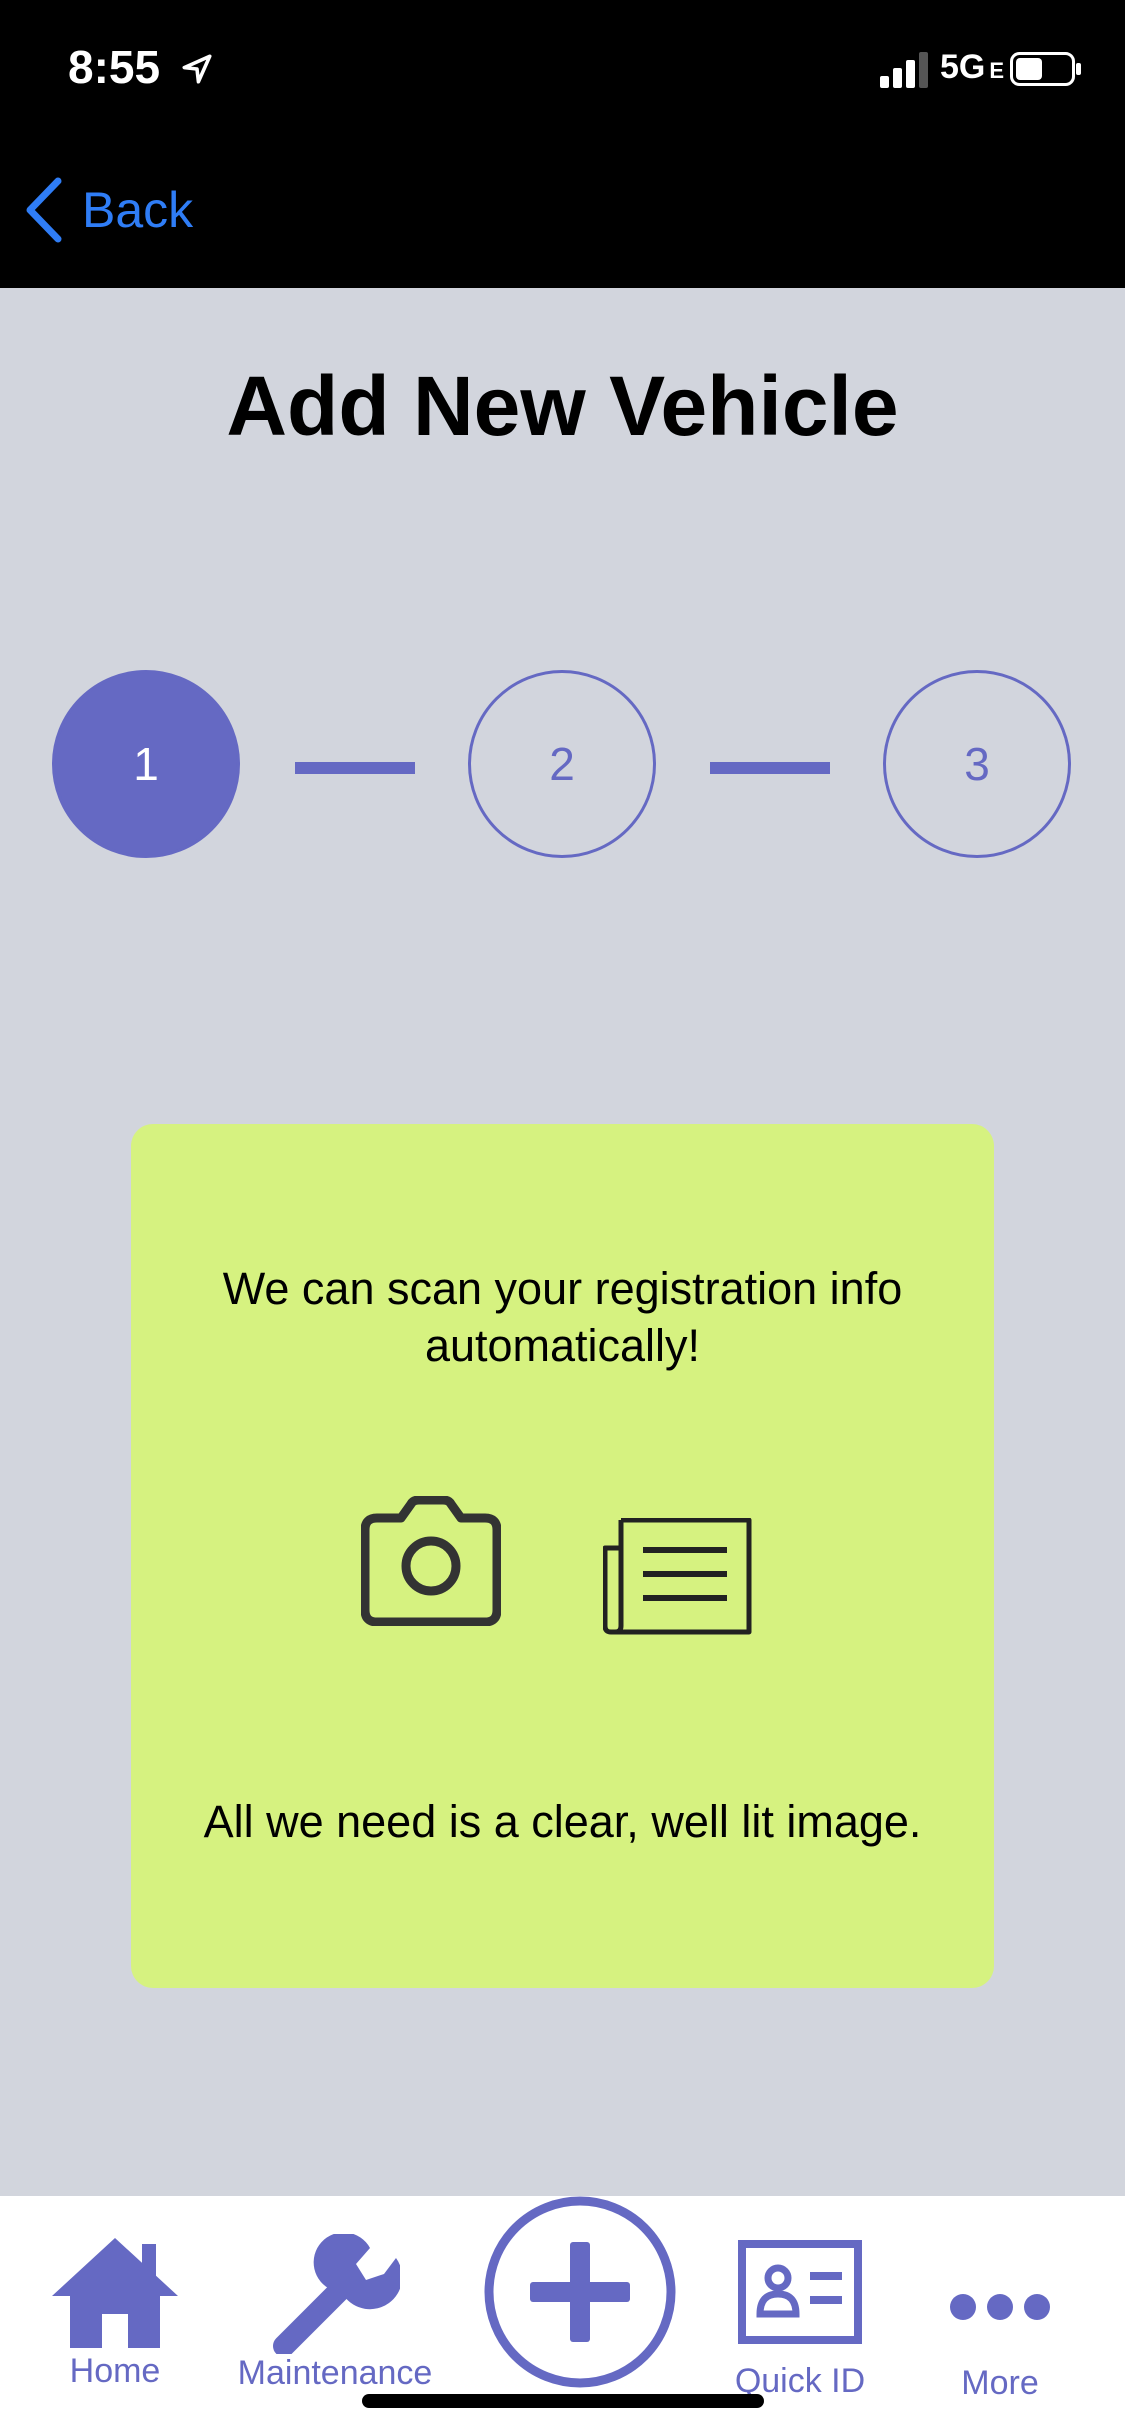 This screenshot has width=1125, height=2436. I want to click on network-indicator: 5G E, so click(972, 67).